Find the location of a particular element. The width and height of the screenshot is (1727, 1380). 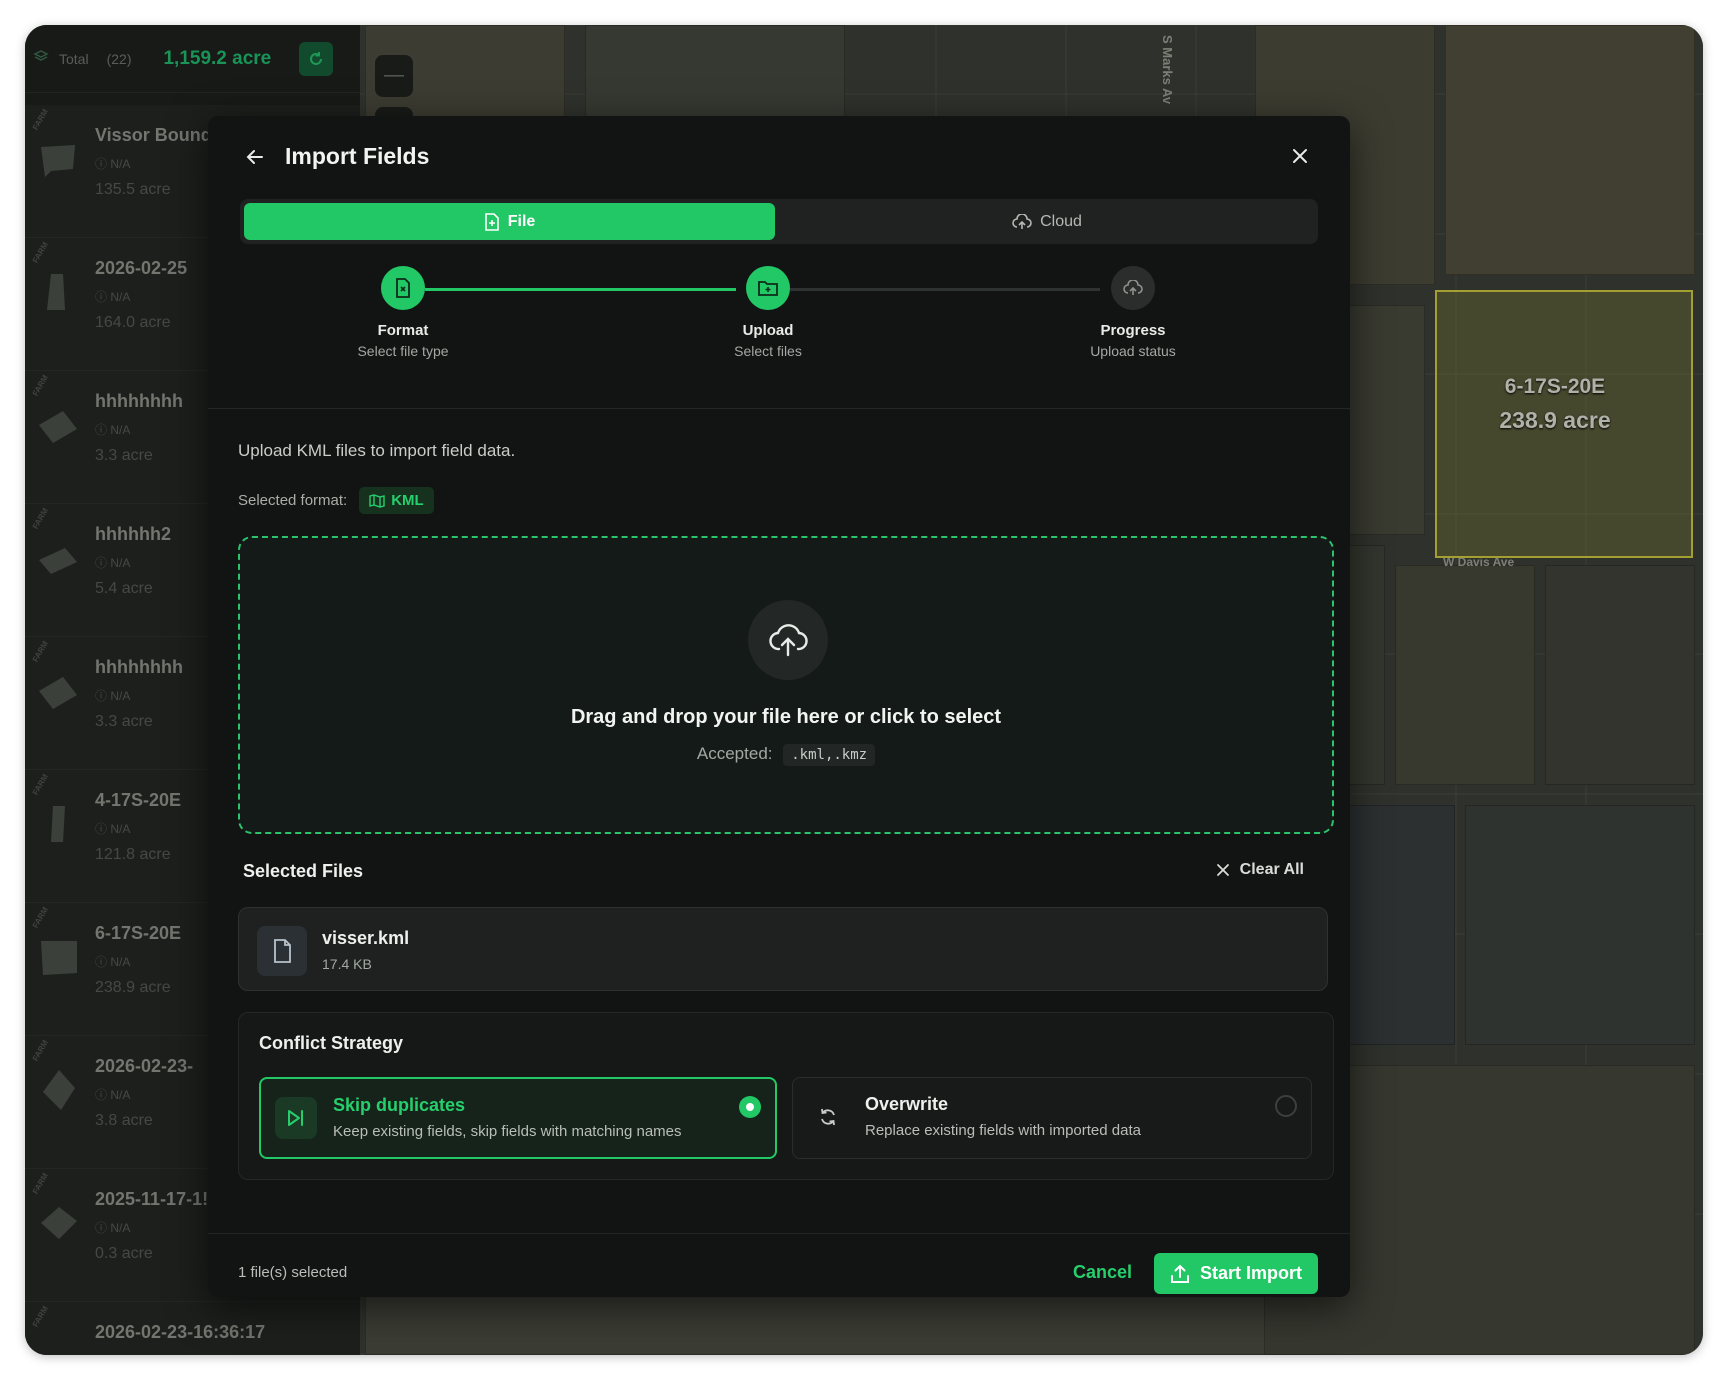

refresh-icon is located at coordinates (828, 1117).